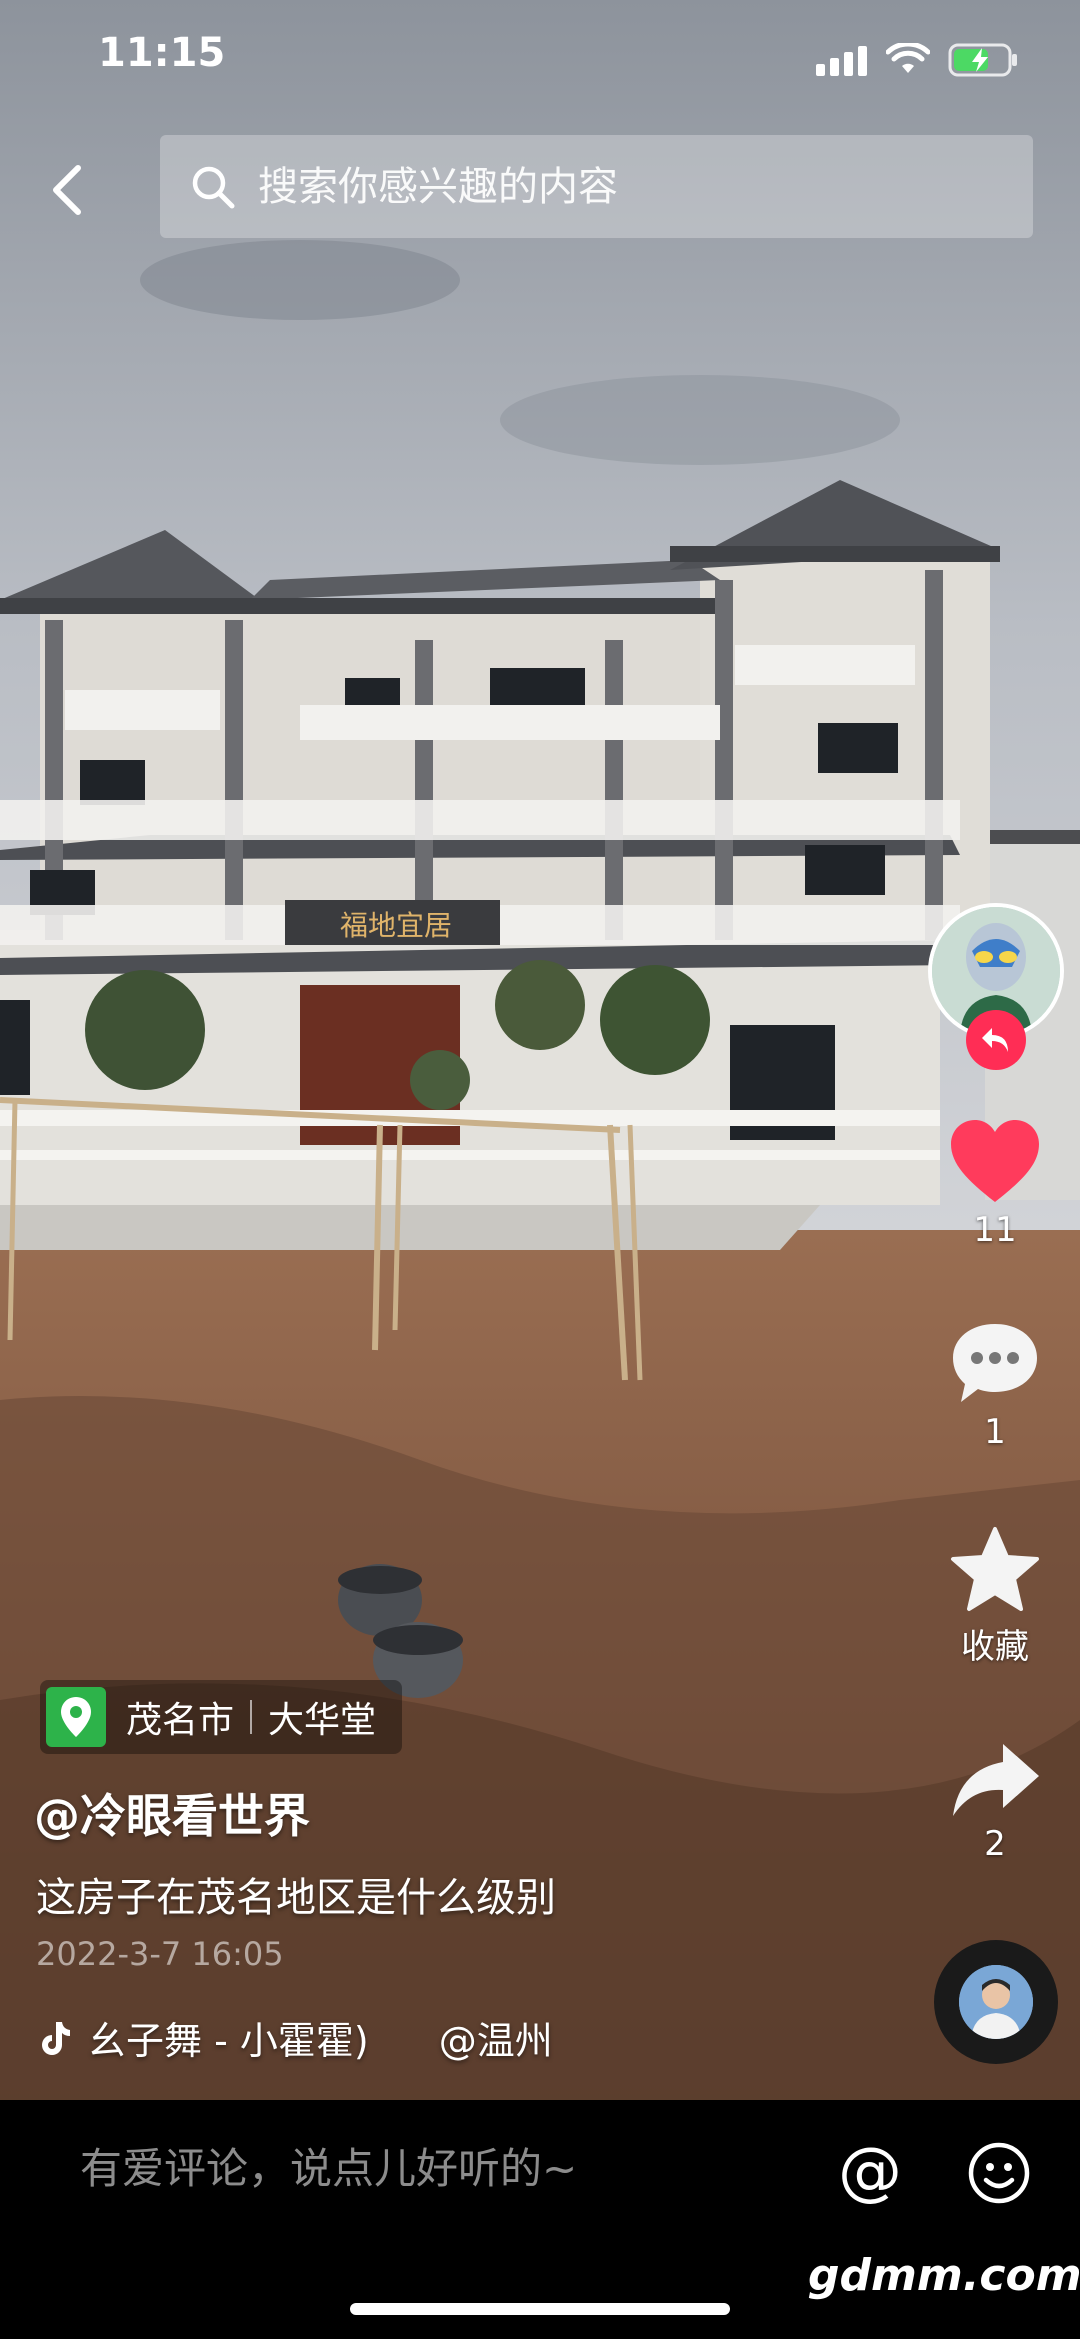 Image resolution: width=1080 pixels, height=2339 pixels. I want to click on home-indicator, so click(540, 2309).